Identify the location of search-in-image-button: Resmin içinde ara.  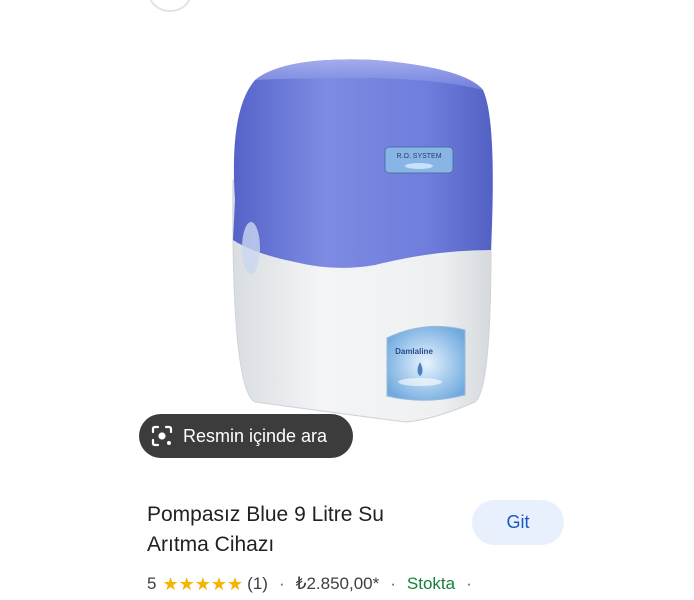
(246, 436).